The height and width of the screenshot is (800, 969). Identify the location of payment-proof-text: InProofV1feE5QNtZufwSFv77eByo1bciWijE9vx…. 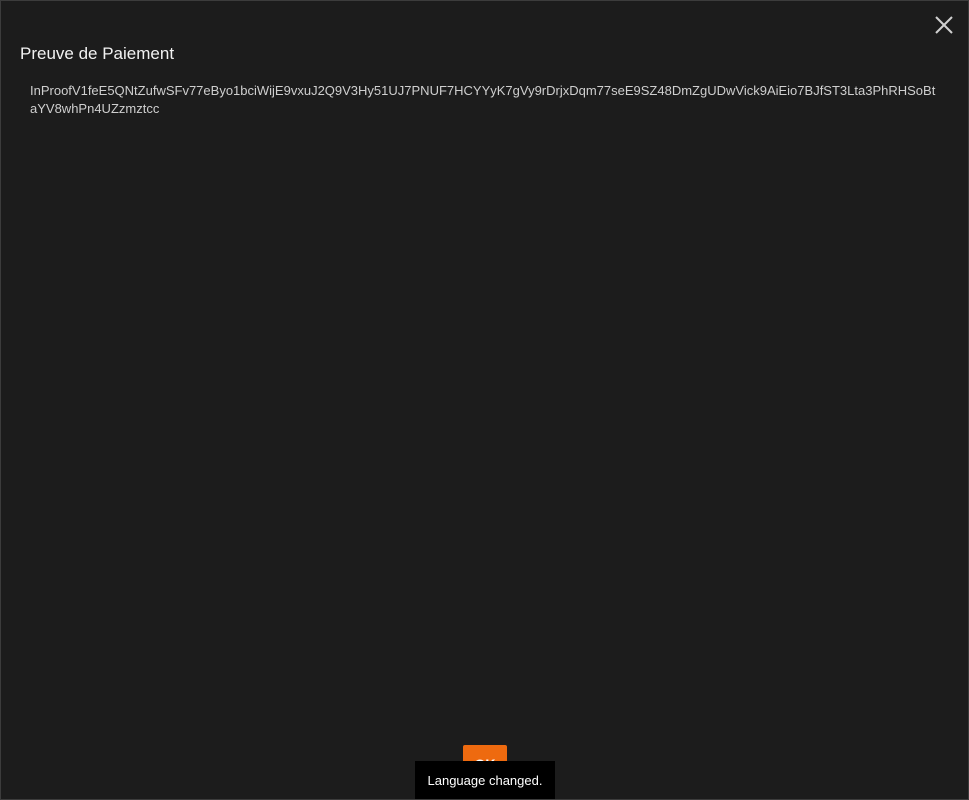
(486, 100).